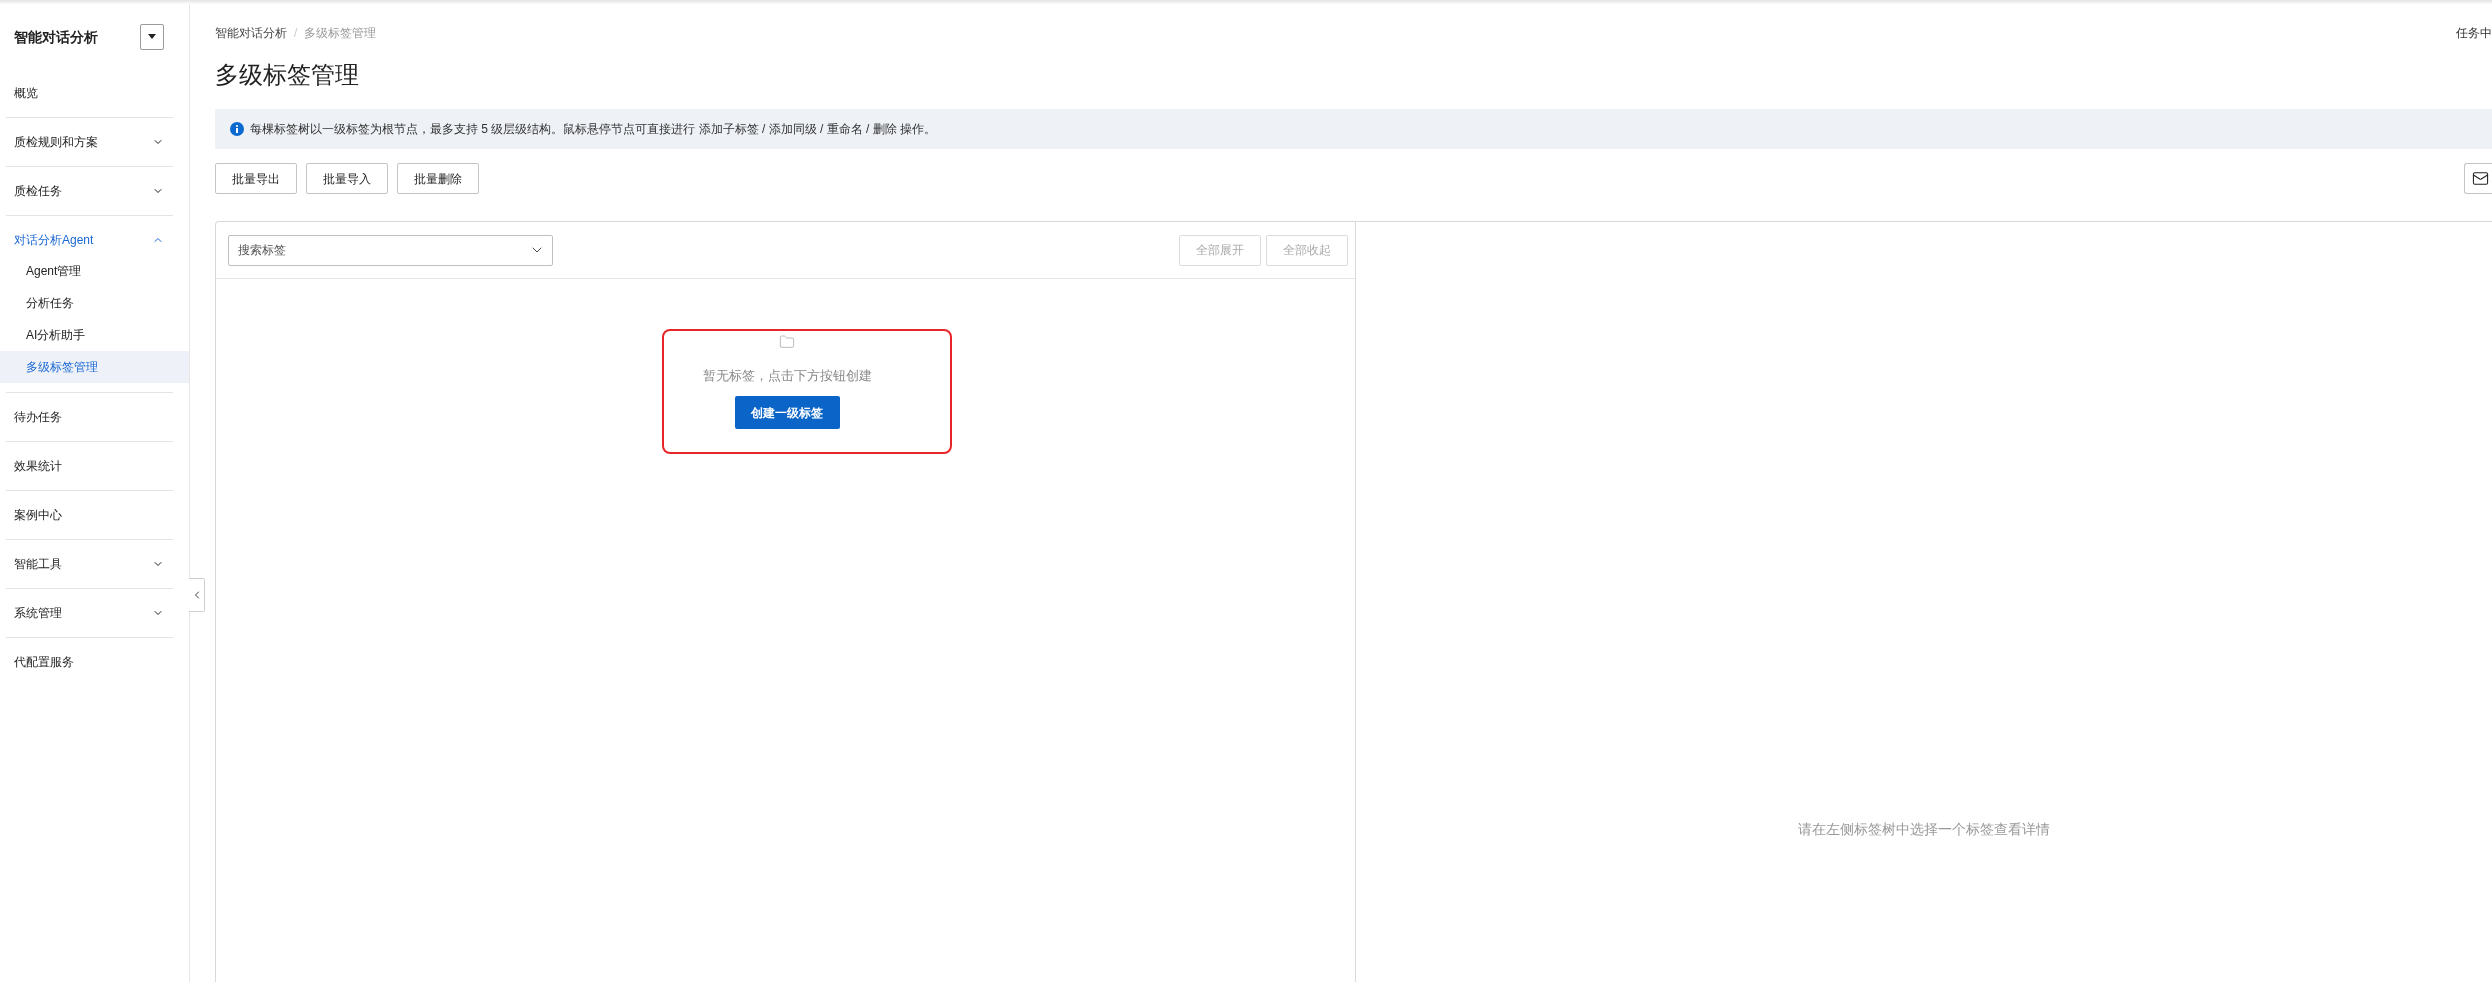 The height and width of the screenshot is (982, 2492). I want to click on mail-icon, so click(2480, 178).